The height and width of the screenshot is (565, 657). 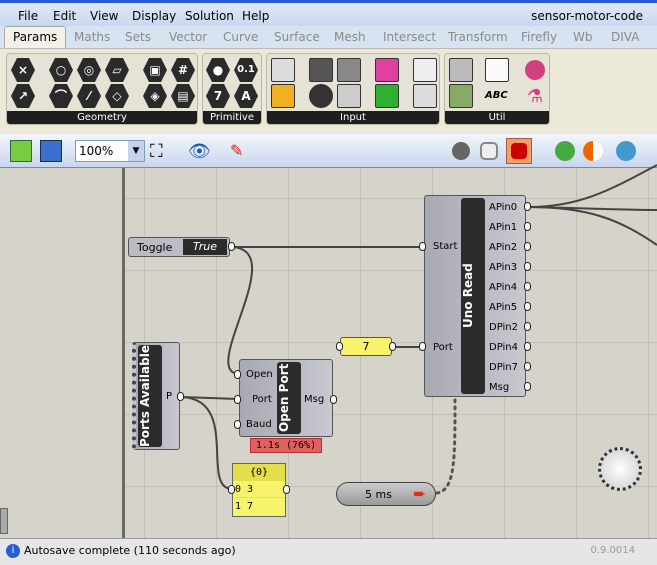 I want to click on integer-param: 7, so click(x=366, y=346).